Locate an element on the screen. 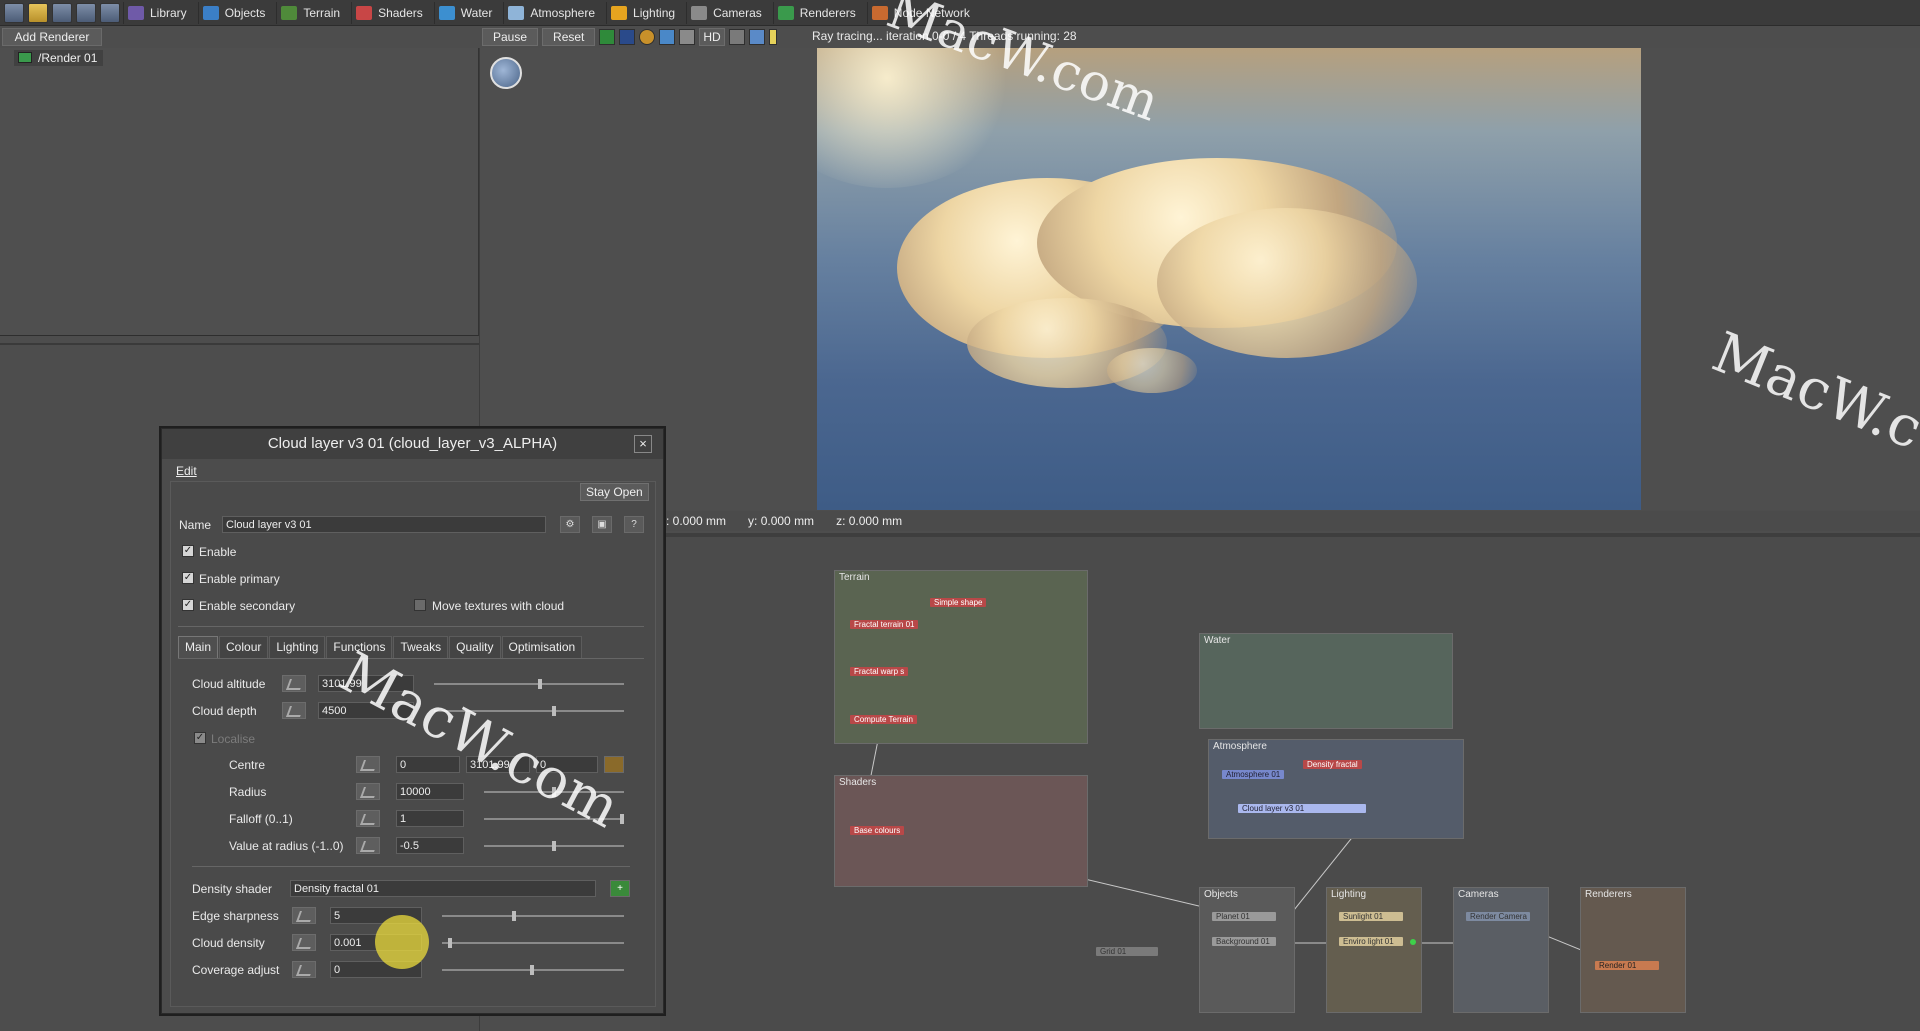 This screenshot has width=1920, height=1031. close-button: × is located at coordinates (643, 444).